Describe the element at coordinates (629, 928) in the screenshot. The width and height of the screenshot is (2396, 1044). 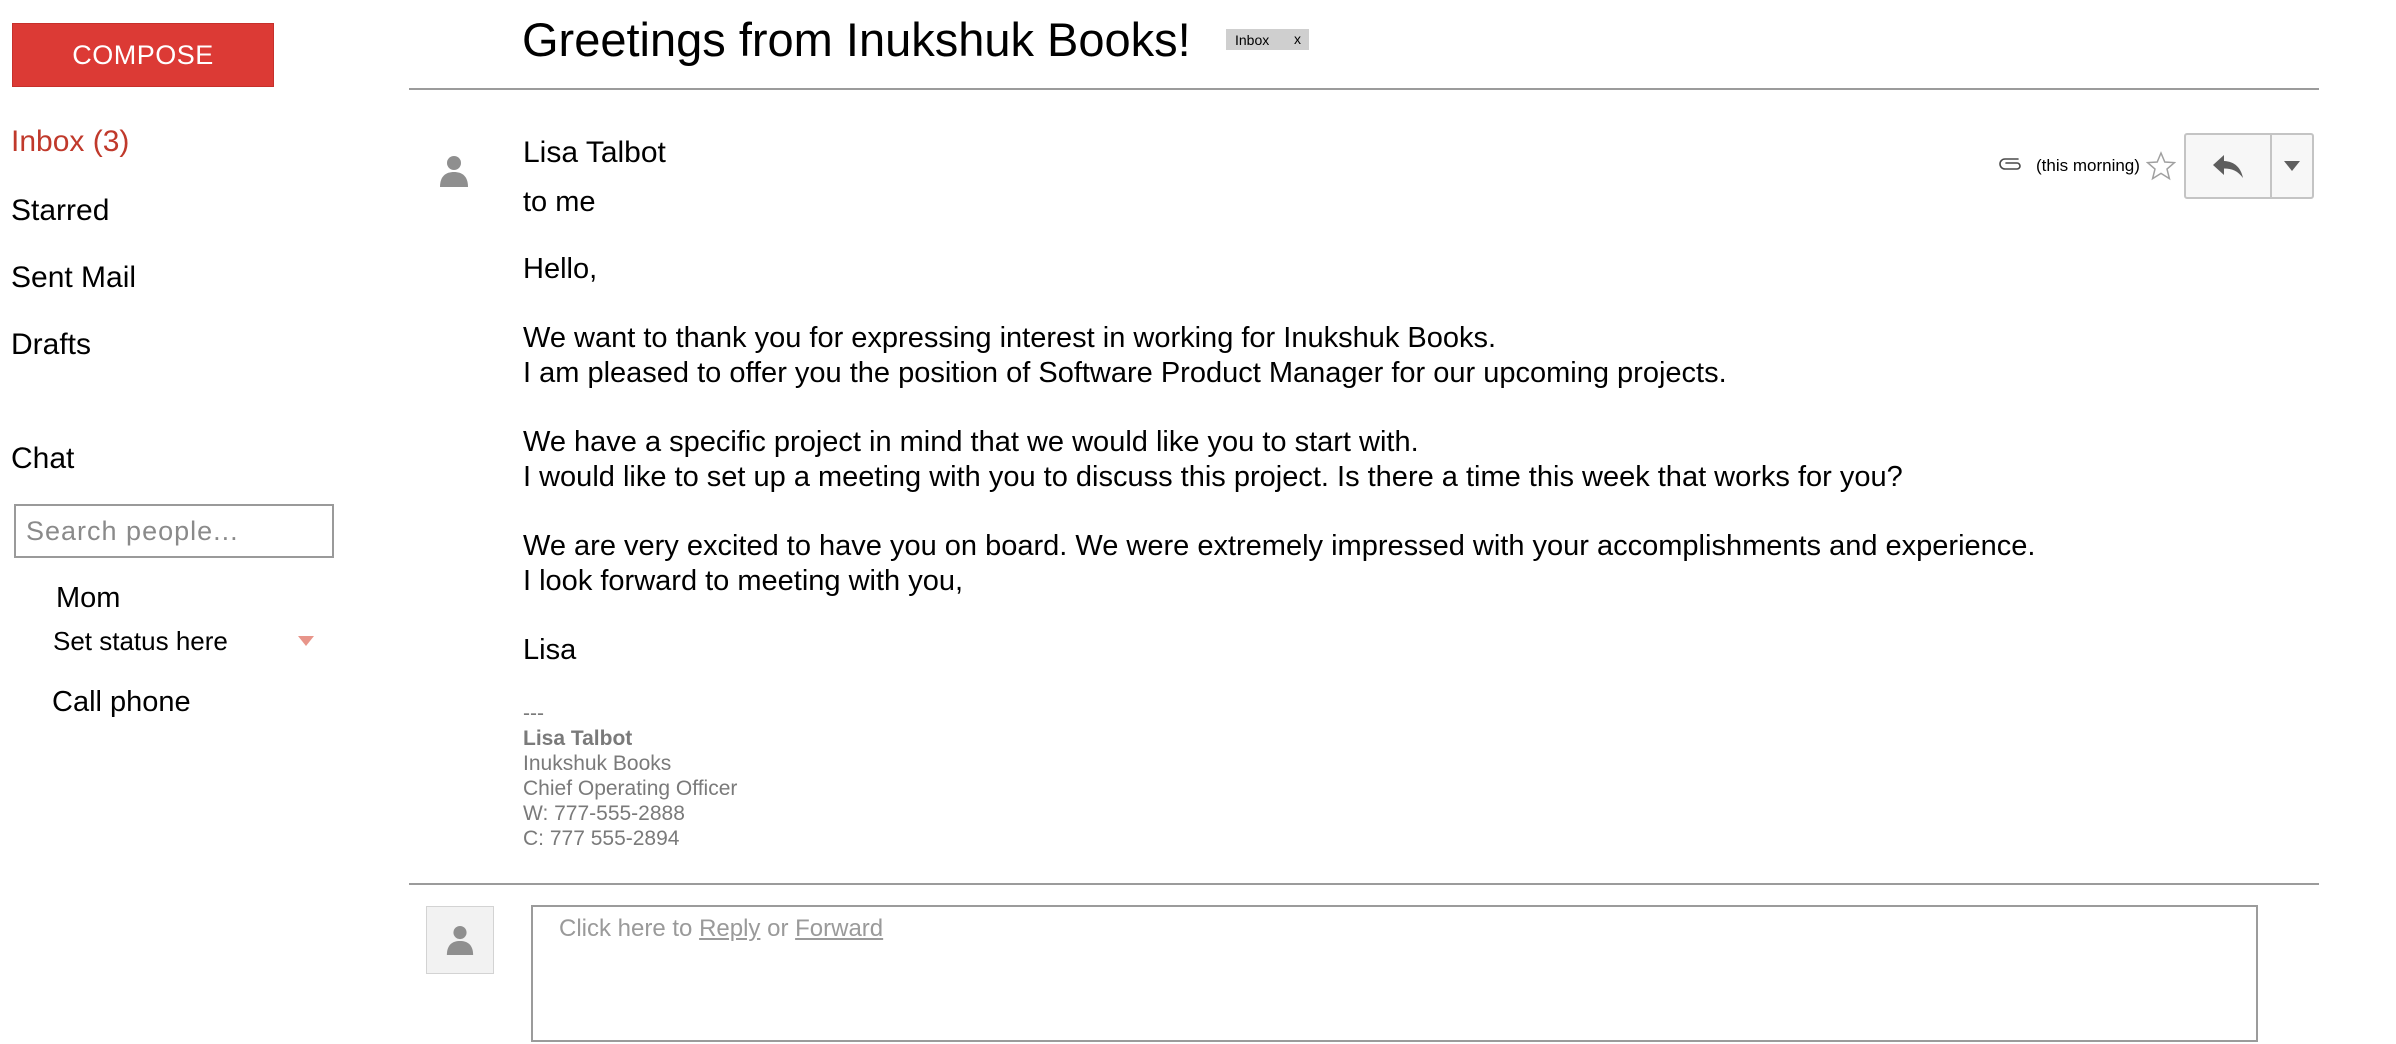
I see `reply-prompt-text: Click here to` at that location.